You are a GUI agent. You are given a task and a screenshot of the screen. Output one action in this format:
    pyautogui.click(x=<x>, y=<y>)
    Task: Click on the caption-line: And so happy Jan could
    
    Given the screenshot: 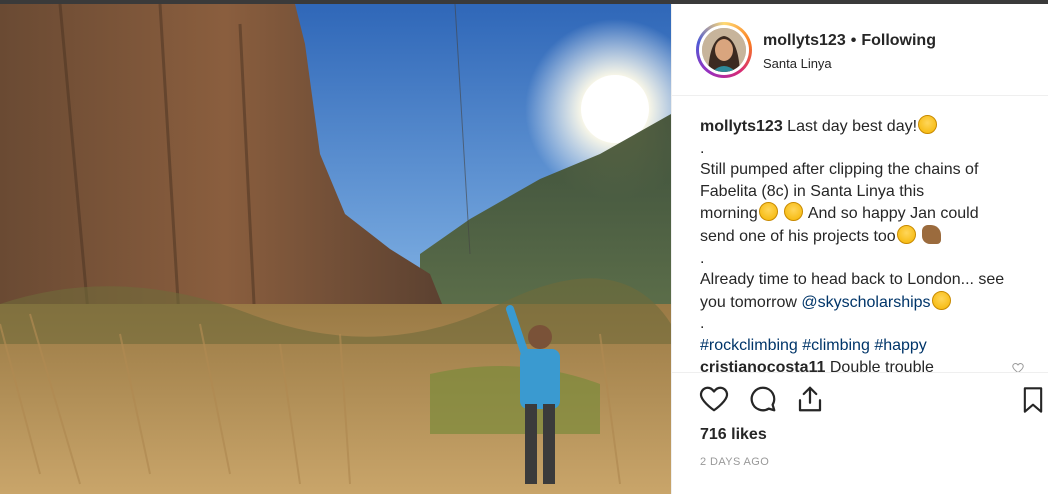 What is the action you would take?
    pyautogui.click(x=893, y=214)
    